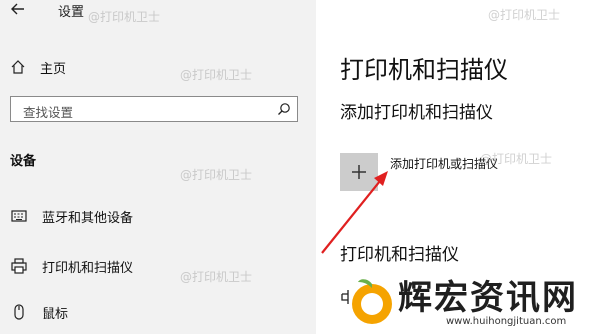 The height and width of the screenshot is (334, 600). Describe the element at coordinates (55, 314) in the screenshot. I see `sidebar-item-label: 鼠标` at that location.